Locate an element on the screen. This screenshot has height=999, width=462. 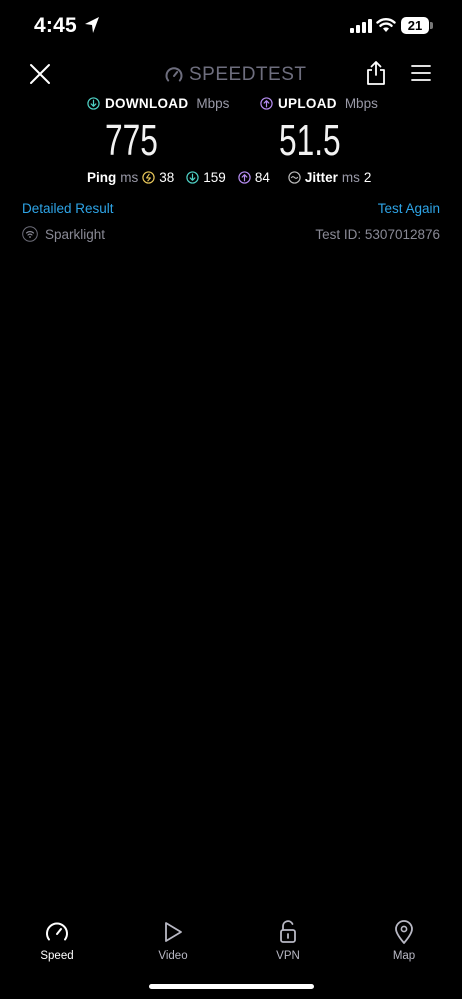
tab-video: Video is located at coordinates (173, 940).